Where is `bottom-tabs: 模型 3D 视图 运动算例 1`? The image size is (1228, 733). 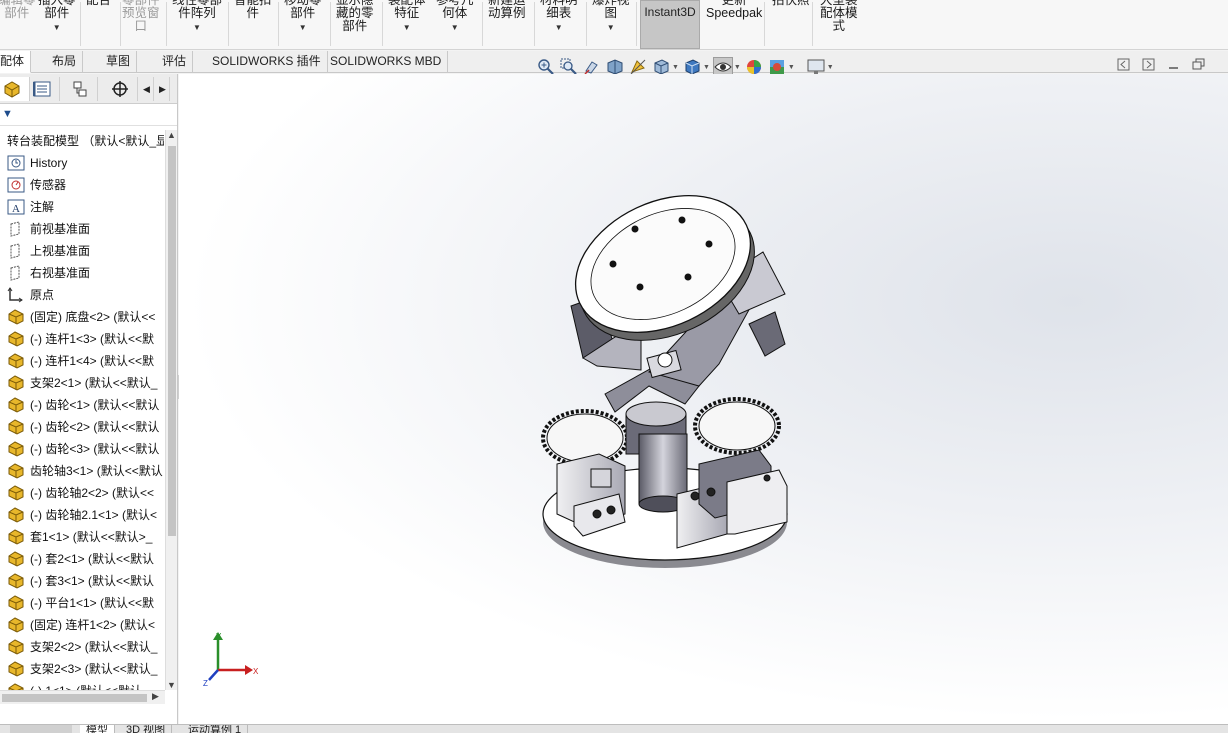
bottom-tabs: 模型 3D 视图 运动算例 1 is located at coordinates (614, 728).